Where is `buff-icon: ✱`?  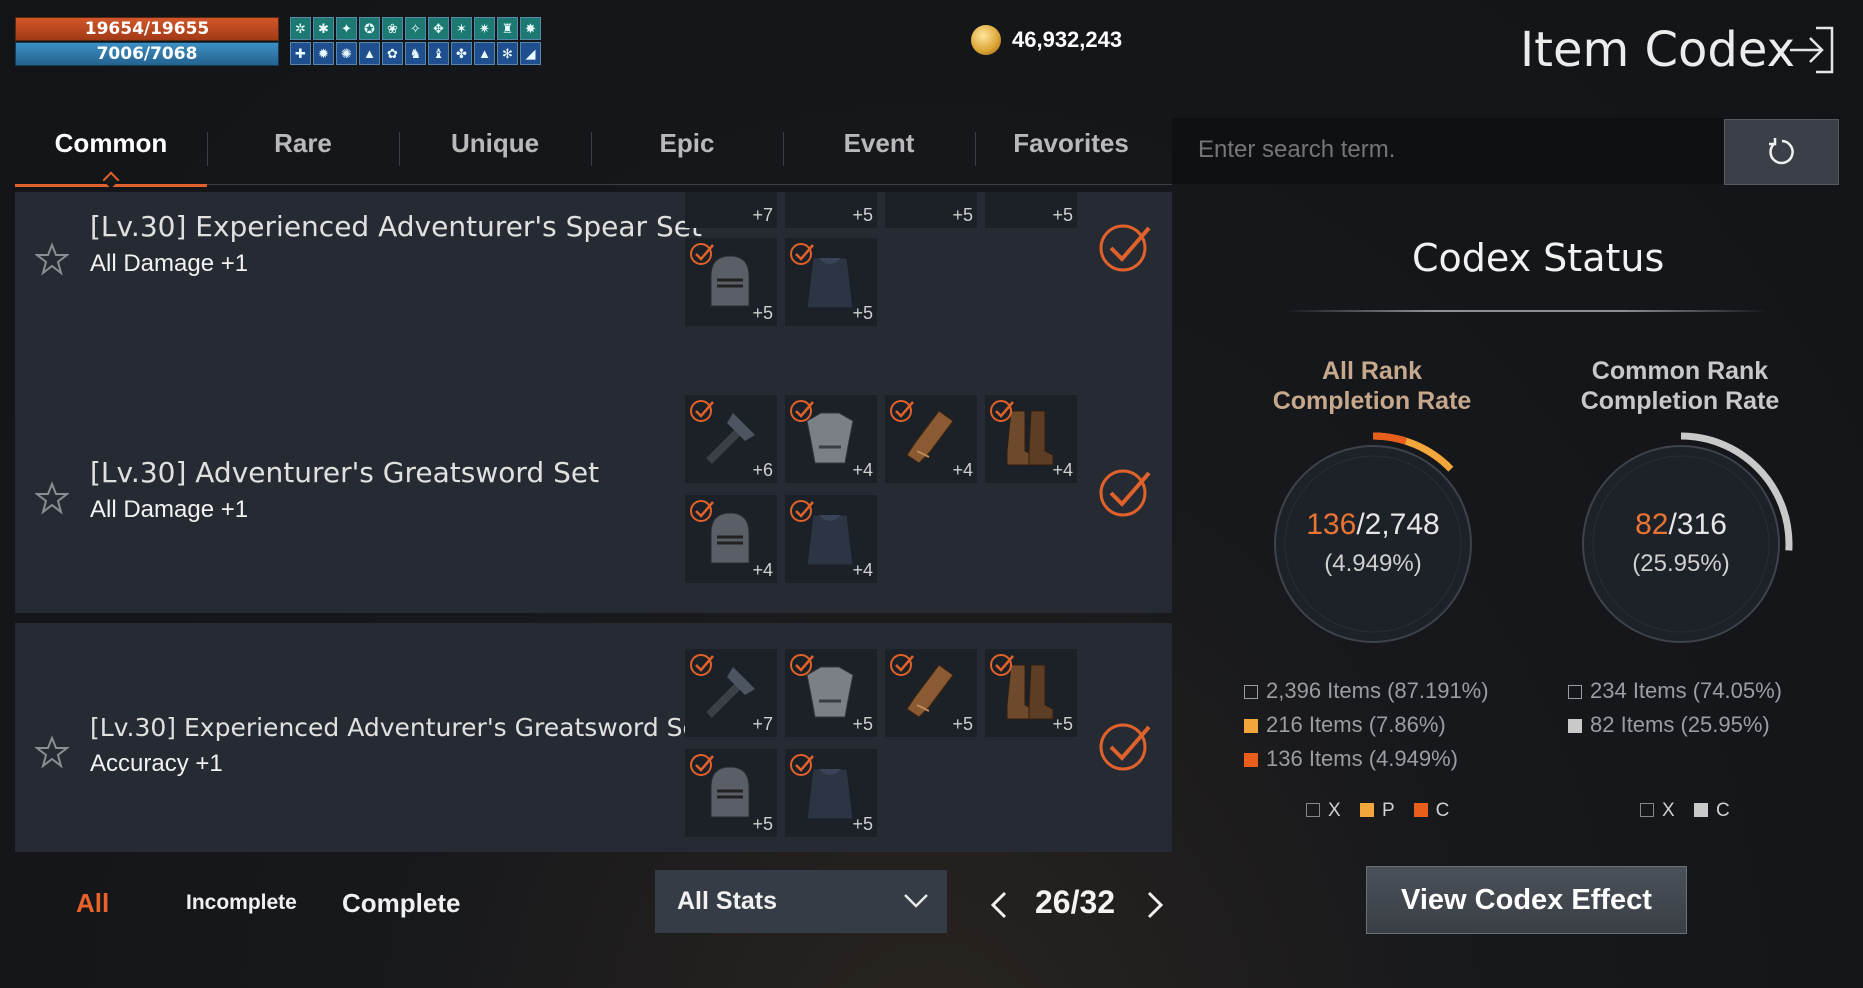
buff-icon: ✱ is located at coordinates (323, 28).